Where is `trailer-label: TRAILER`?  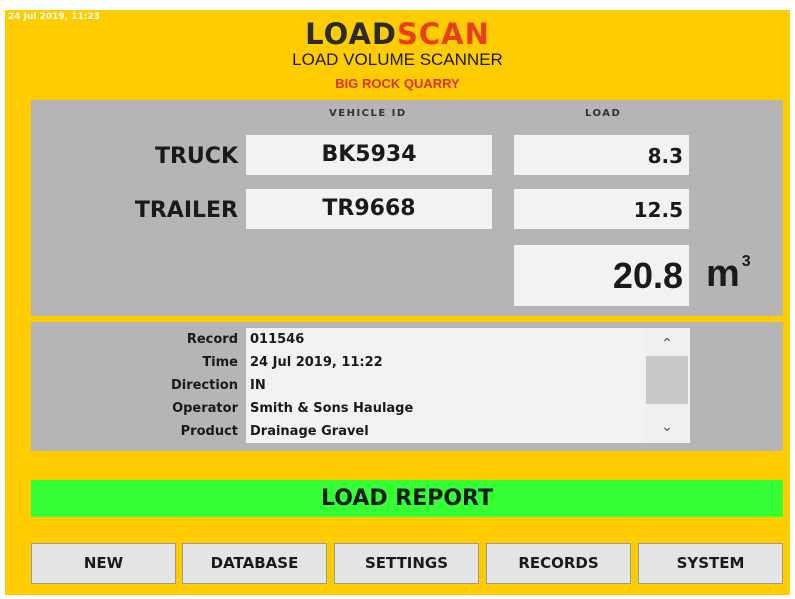 trailer-label: TRAILER is located at coordinates (186, 210).